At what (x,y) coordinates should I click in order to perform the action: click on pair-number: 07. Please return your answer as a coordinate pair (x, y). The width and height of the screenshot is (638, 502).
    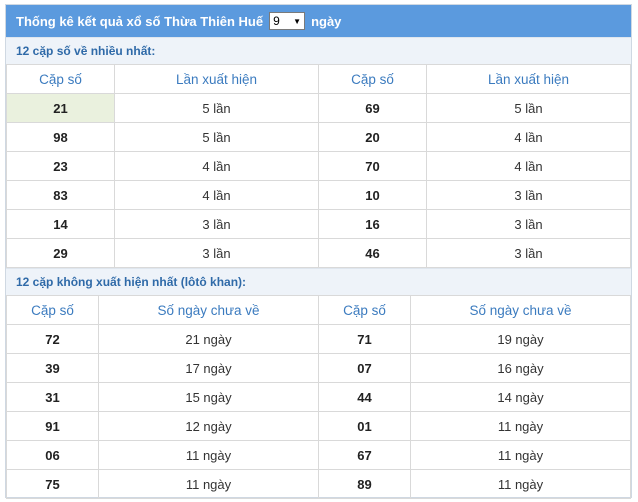
    Looking at the image, I should click on (364, 368).